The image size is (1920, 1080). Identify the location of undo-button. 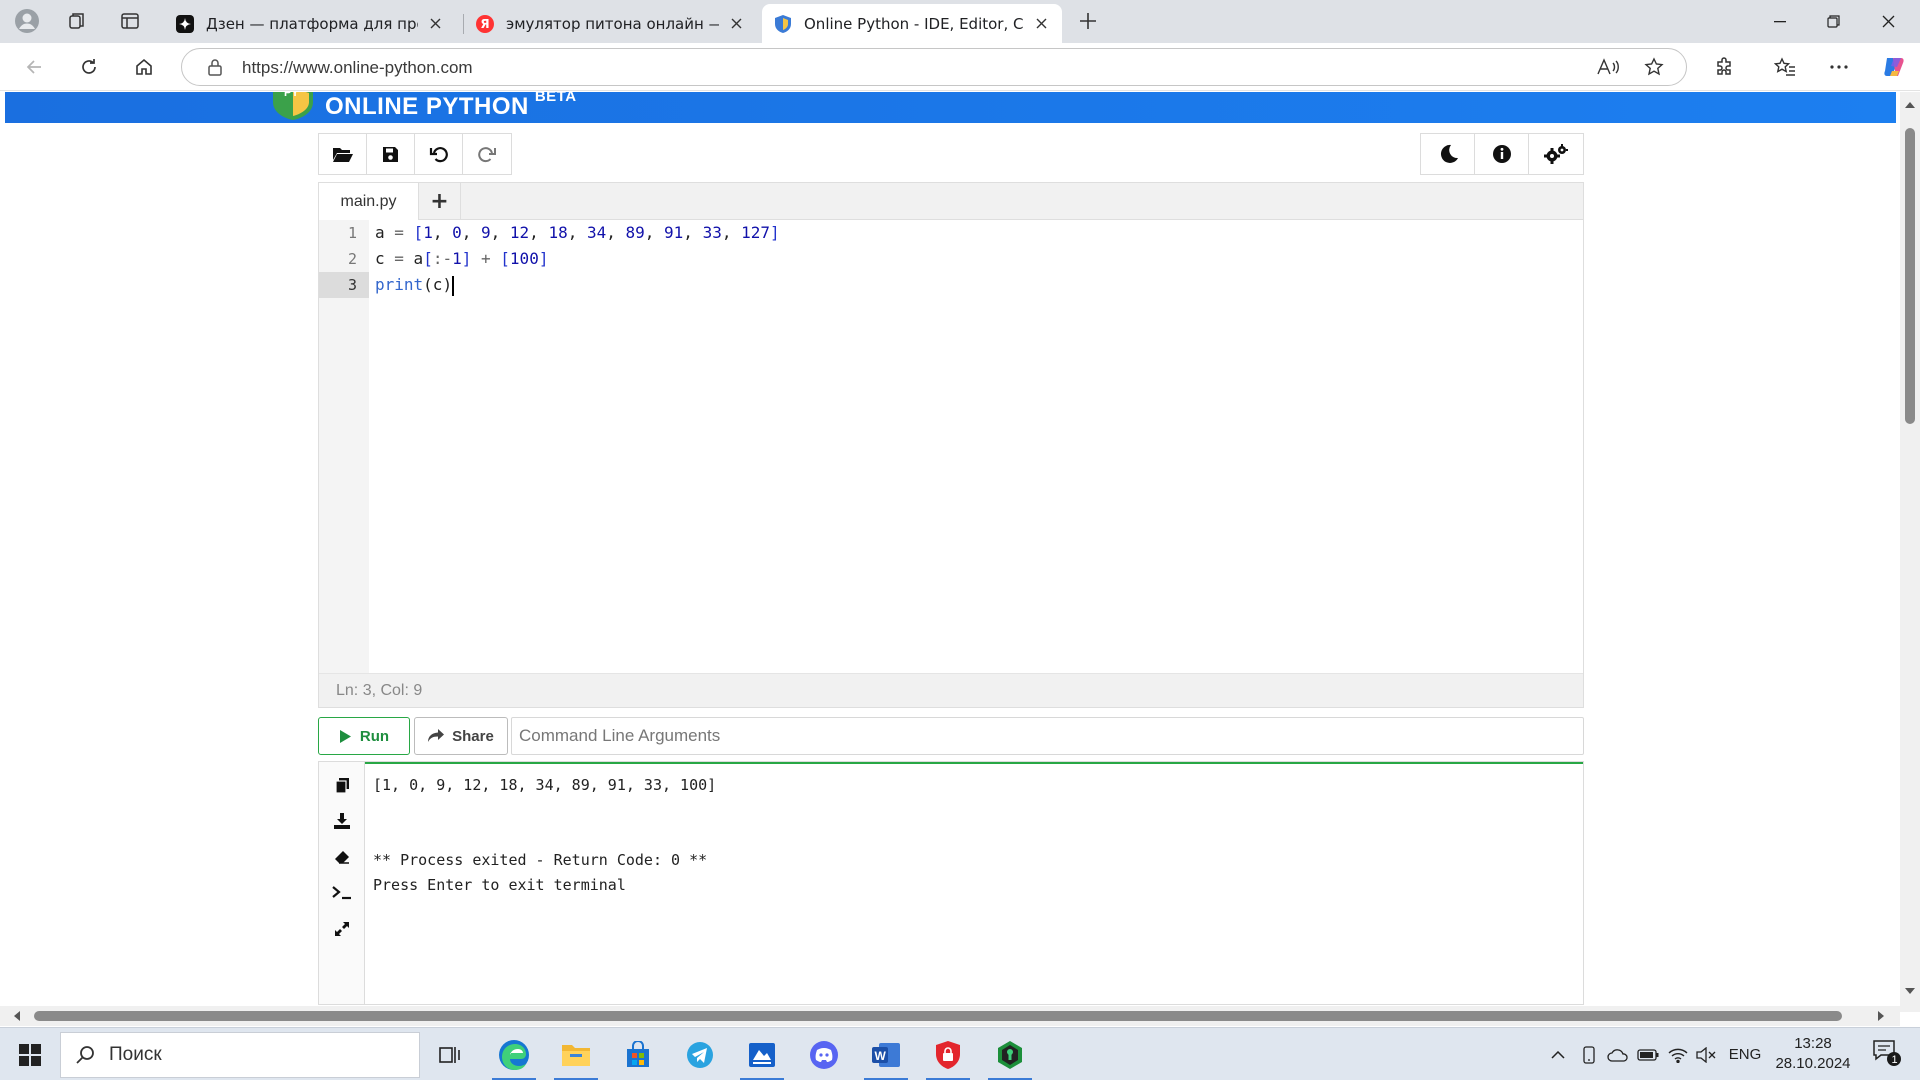
(439, 154).